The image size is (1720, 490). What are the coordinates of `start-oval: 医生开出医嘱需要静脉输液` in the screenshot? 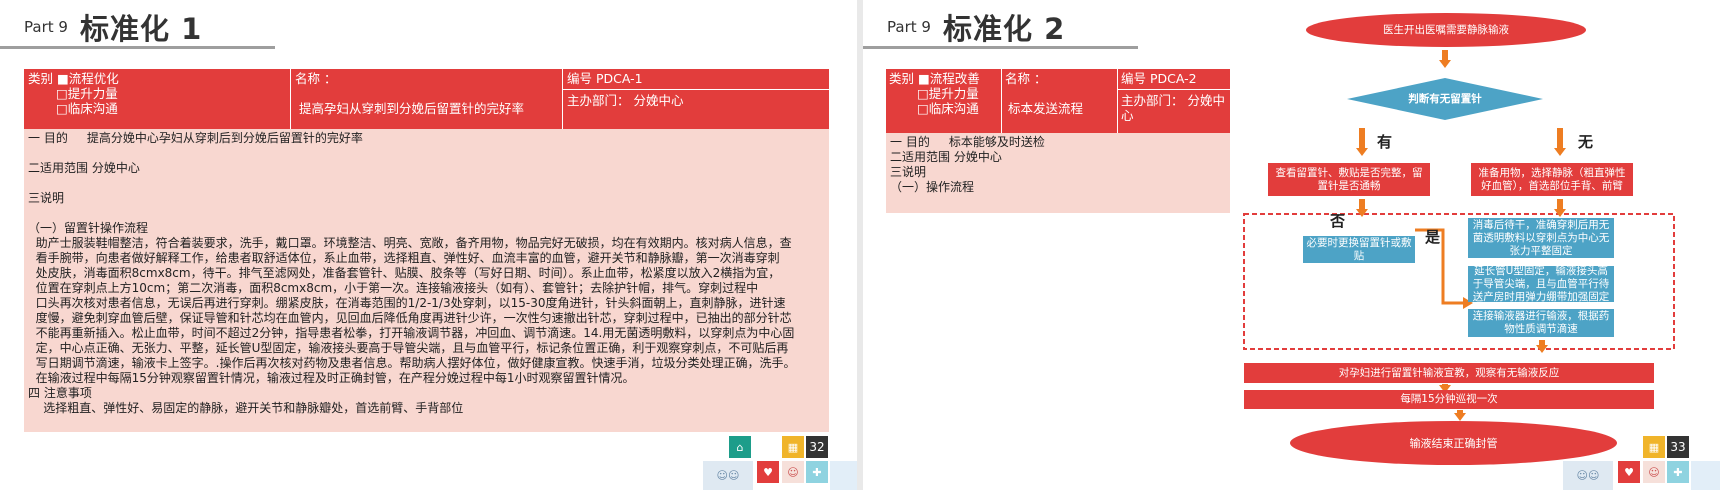 It's located at (1446, 30).